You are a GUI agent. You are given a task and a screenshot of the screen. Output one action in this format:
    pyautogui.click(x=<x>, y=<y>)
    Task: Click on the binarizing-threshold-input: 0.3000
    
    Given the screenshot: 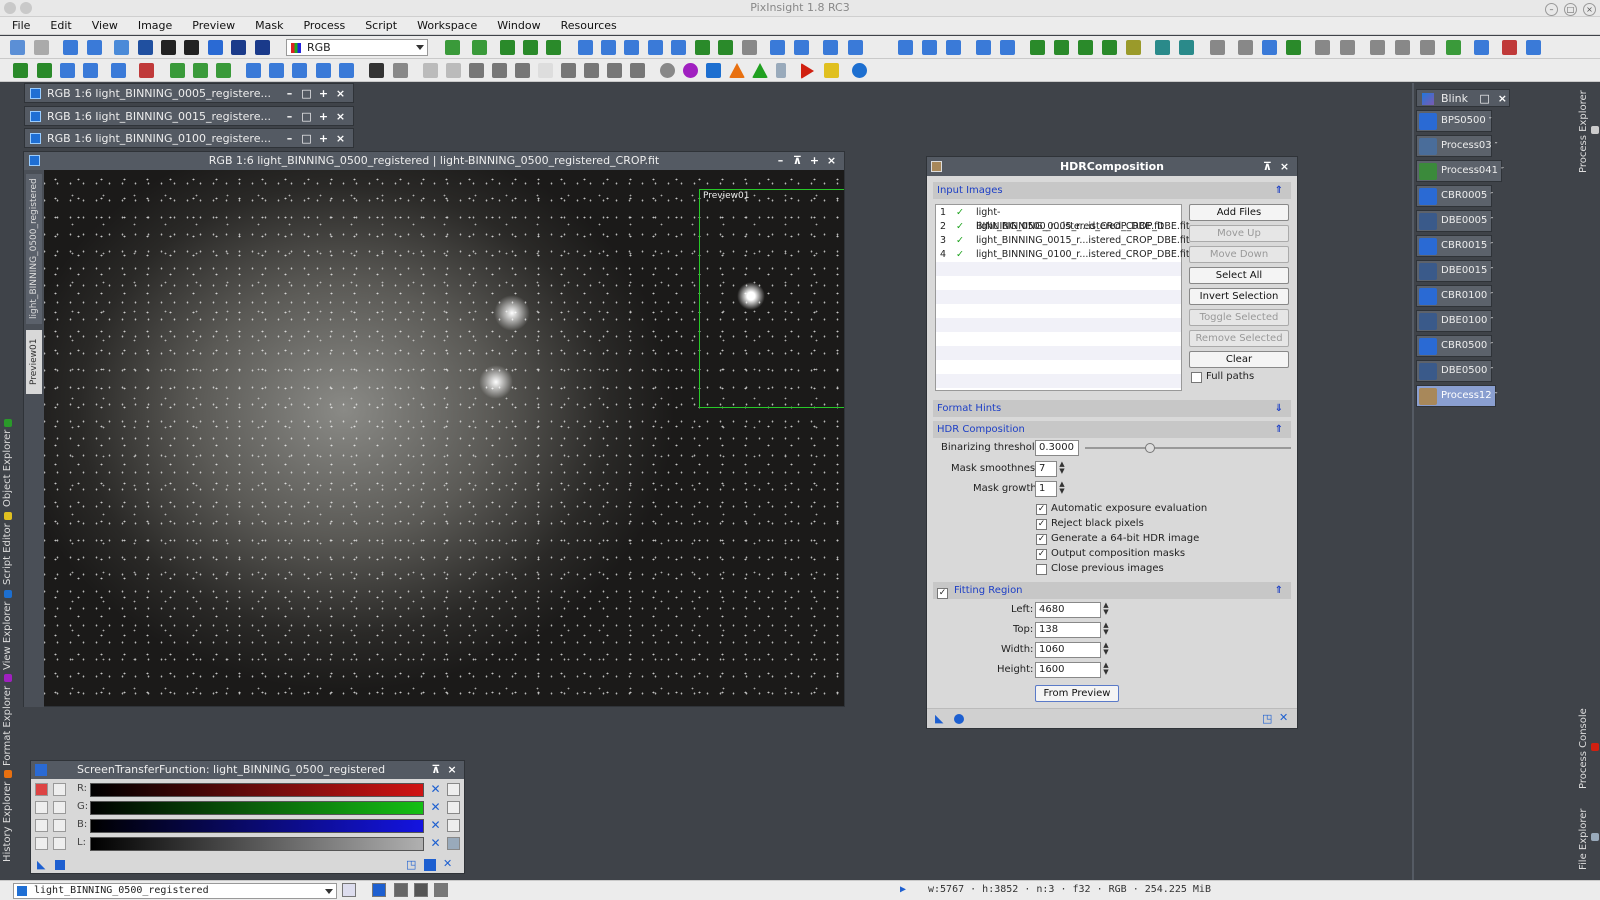 What is the action you would take?
    pyautogui.click(x=1057, y=448)
    